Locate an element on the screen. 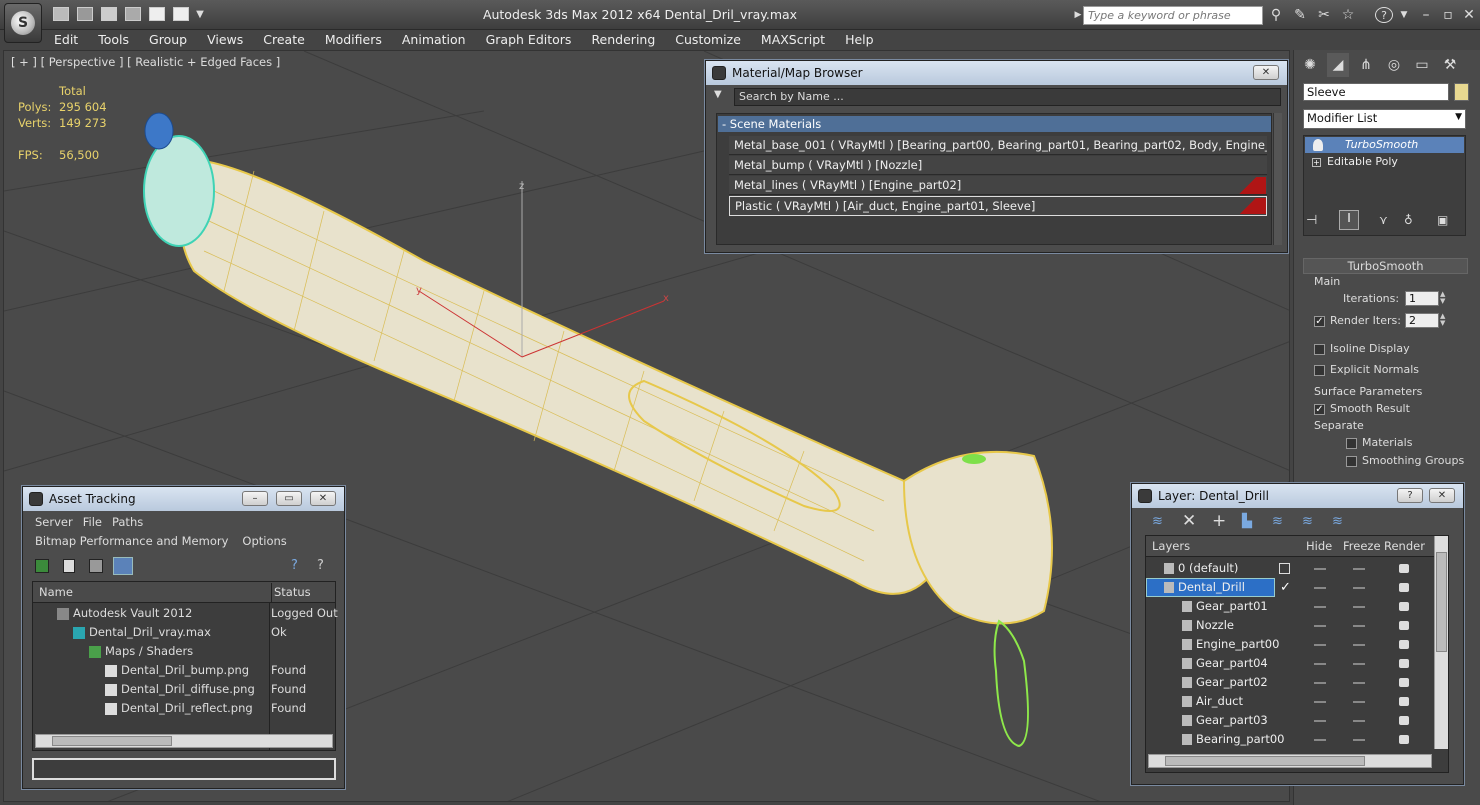 The width and height of the screenshot is (1480, 805). smooth-result-row: ✓ Smooth Result is located at coordinates (1362, 408).